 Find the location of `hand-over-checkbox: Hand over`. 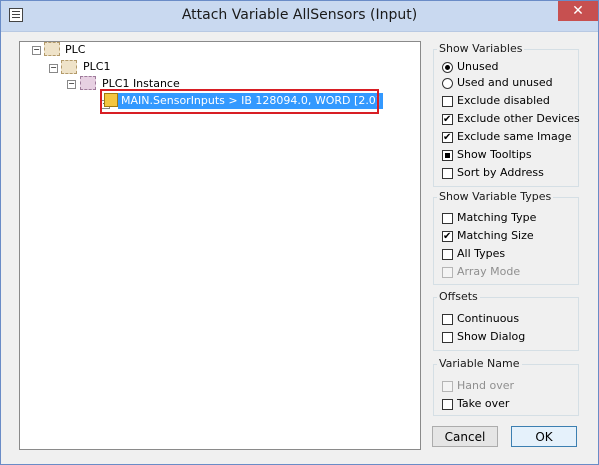

hand-over-checkbox: Hand over is located at coordinates (478, 386).